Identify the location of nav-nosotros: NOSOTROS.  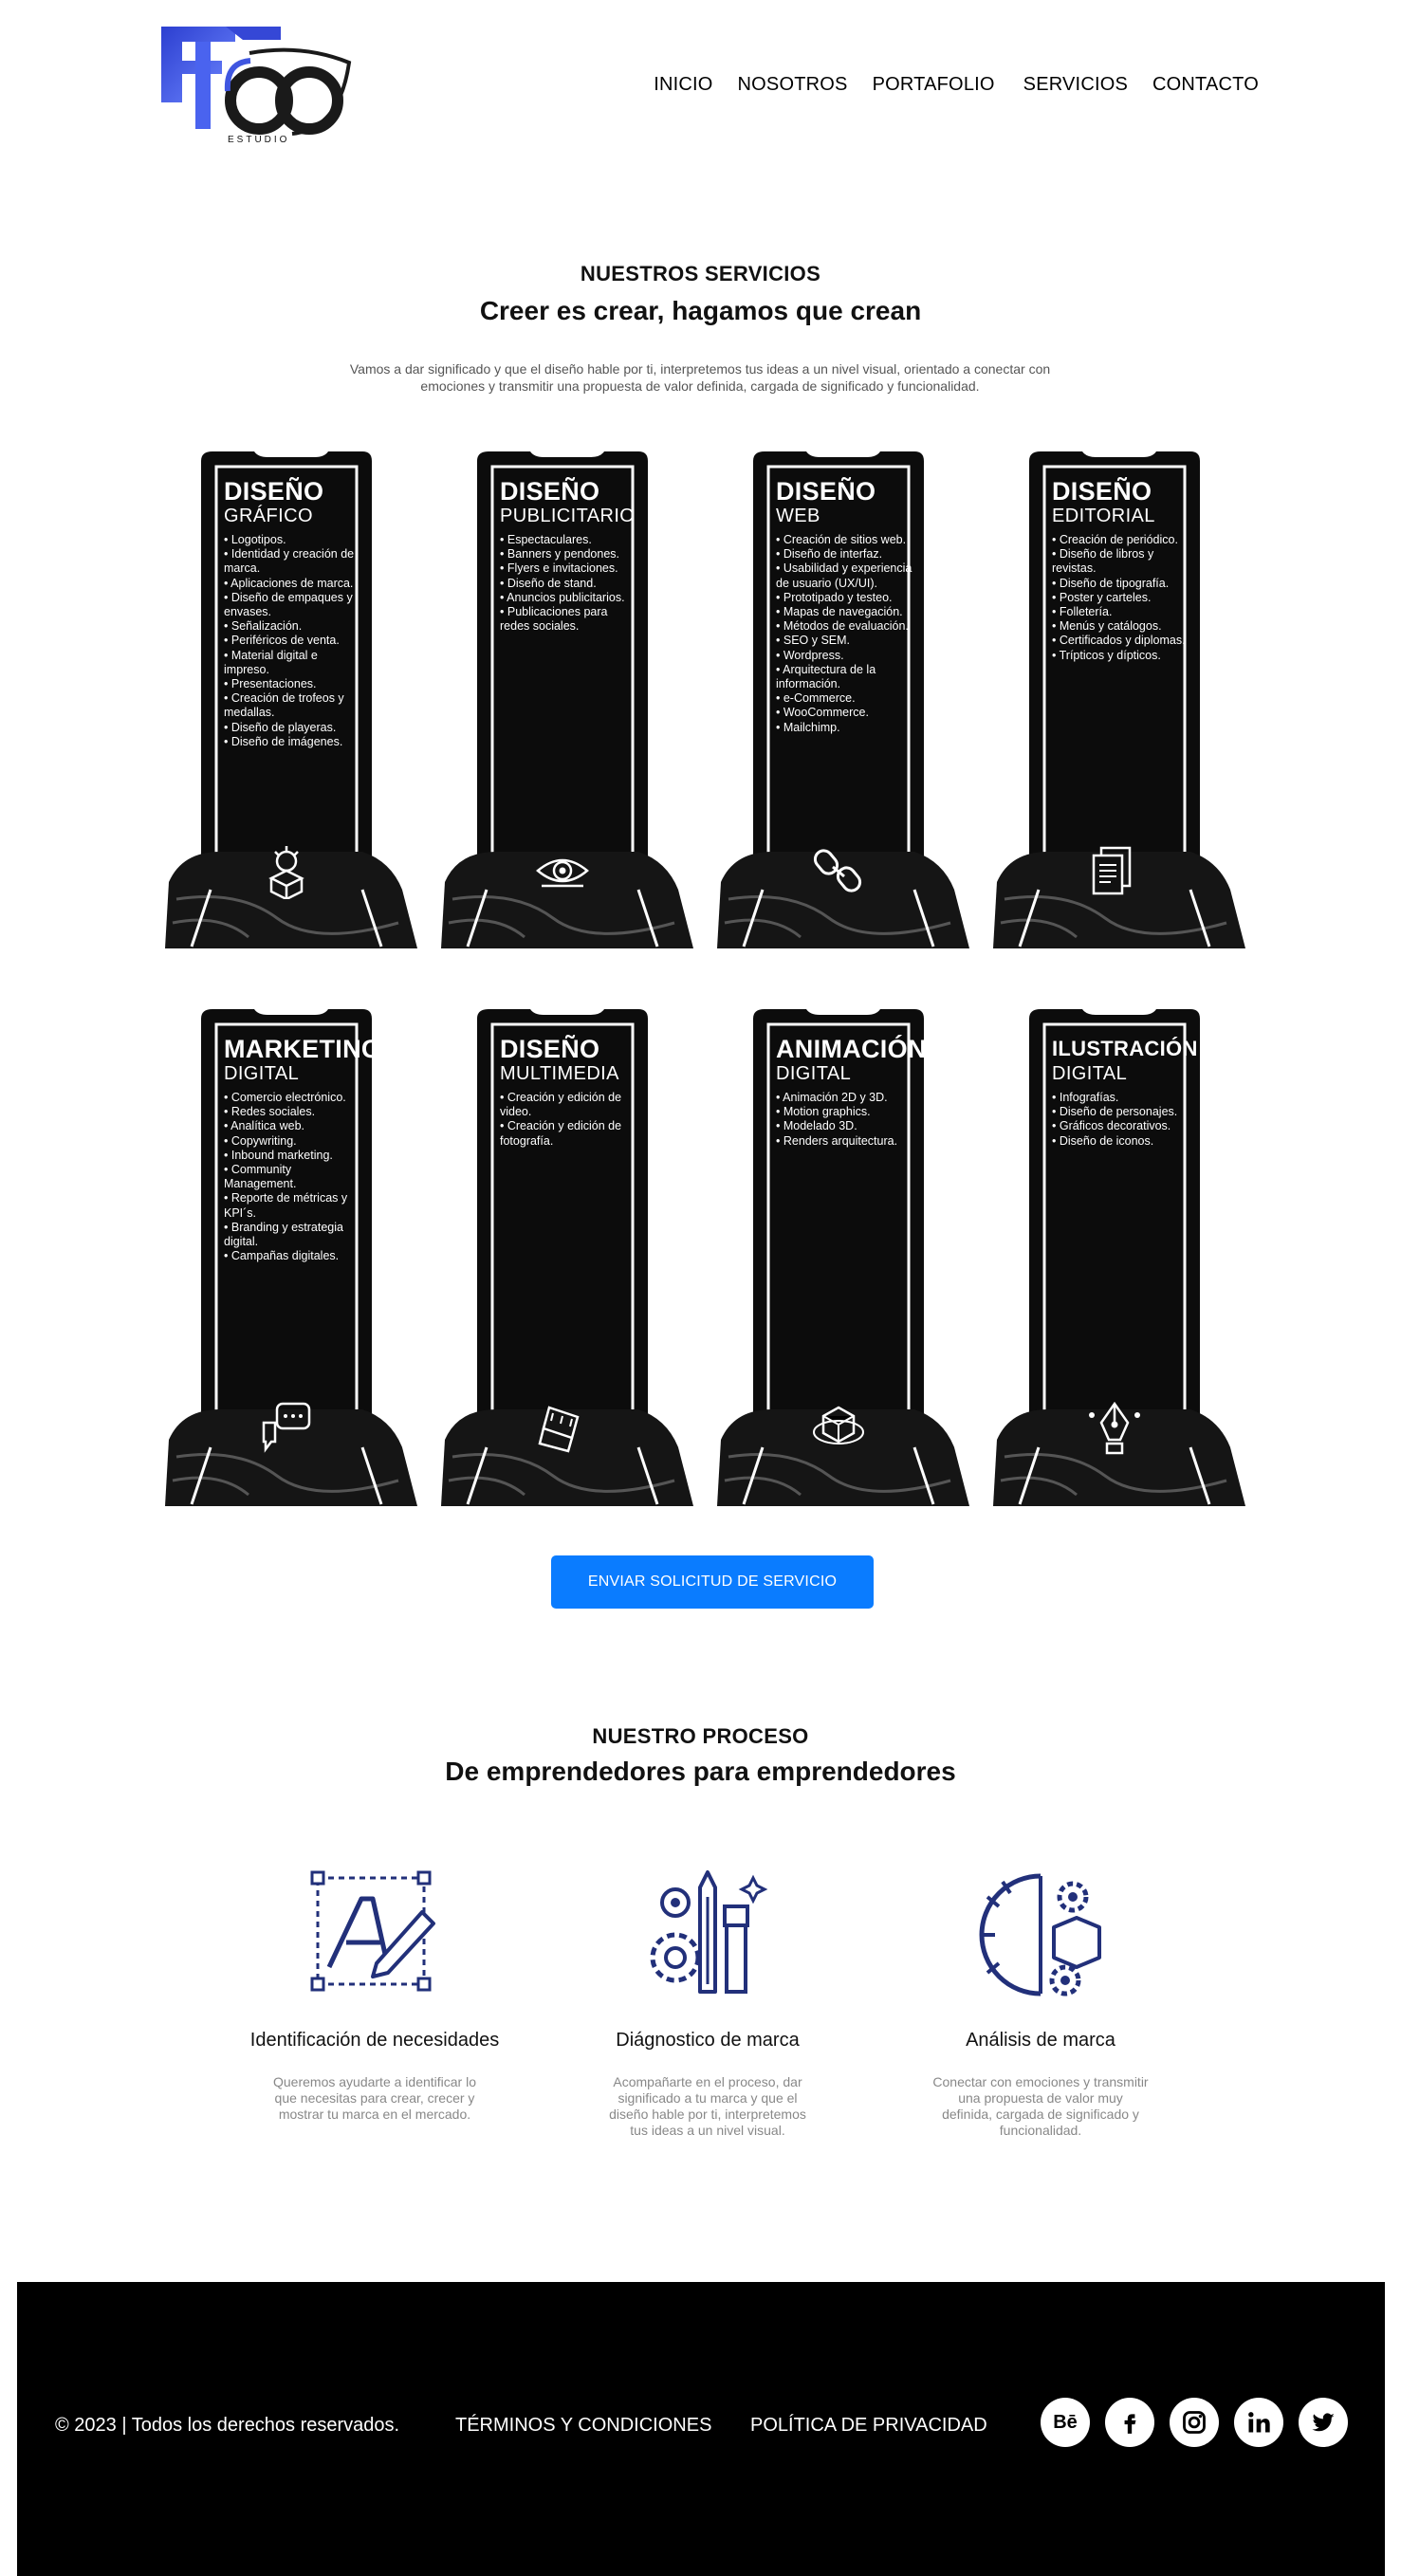
(793, 85).